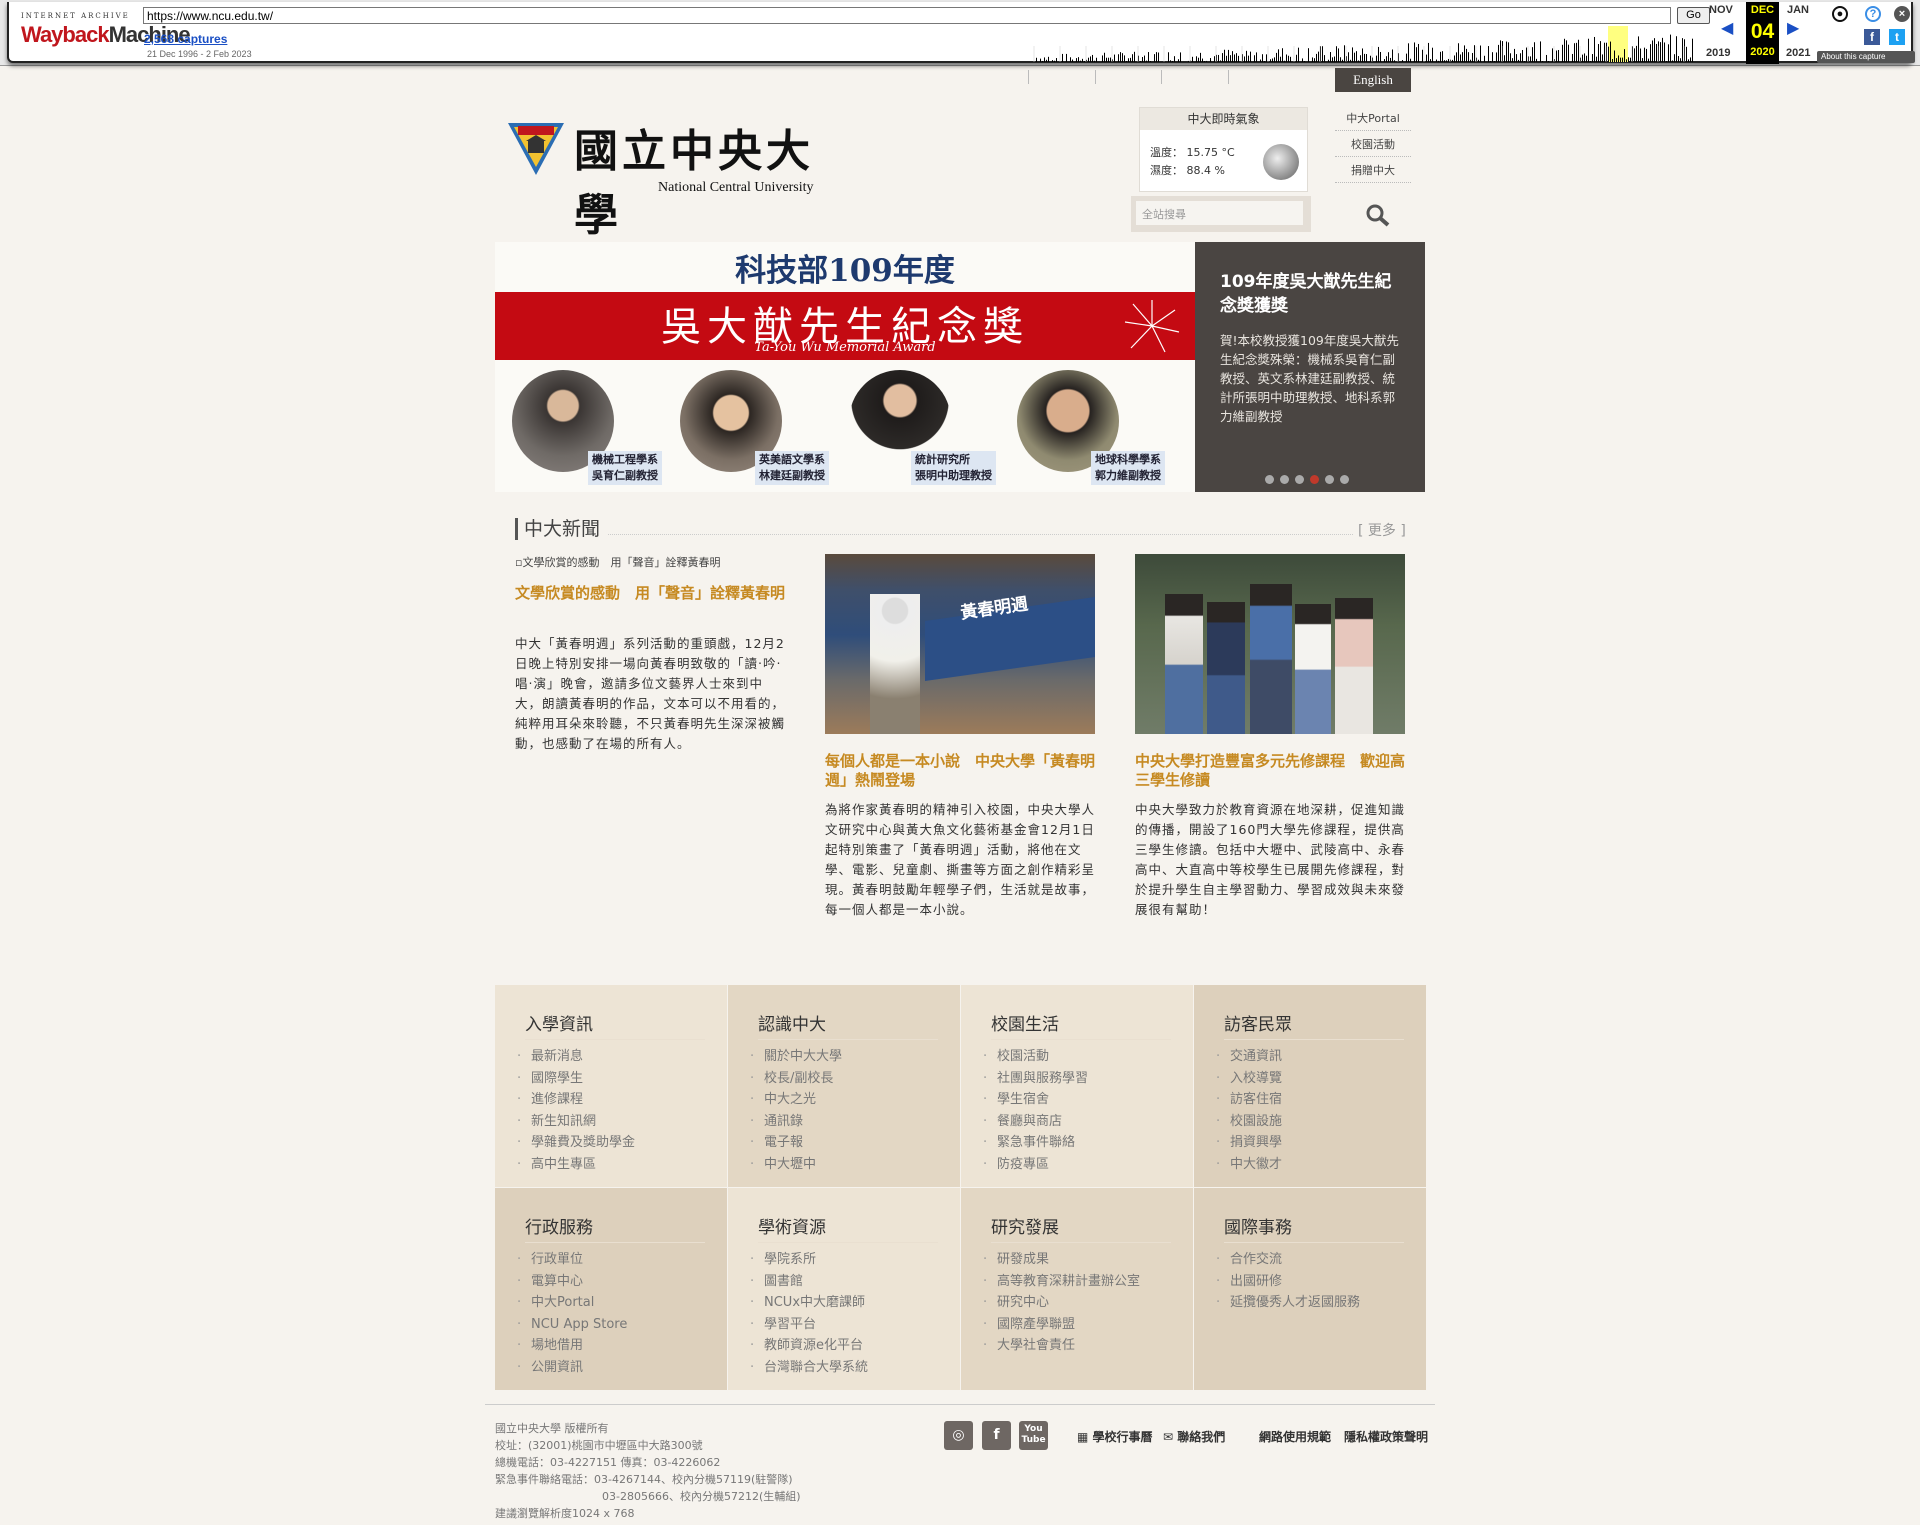 This screenshot has height=1525, width=1920. I want to click on menu-link: 出國研修, so click(1321, 1282).